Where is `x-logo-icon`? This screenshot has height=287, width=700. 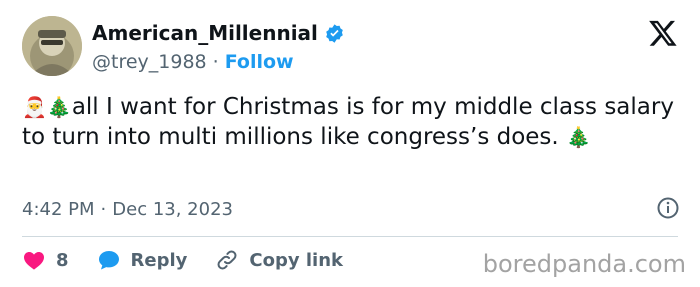
x-logo-icon is located at coordinates (663, 33).